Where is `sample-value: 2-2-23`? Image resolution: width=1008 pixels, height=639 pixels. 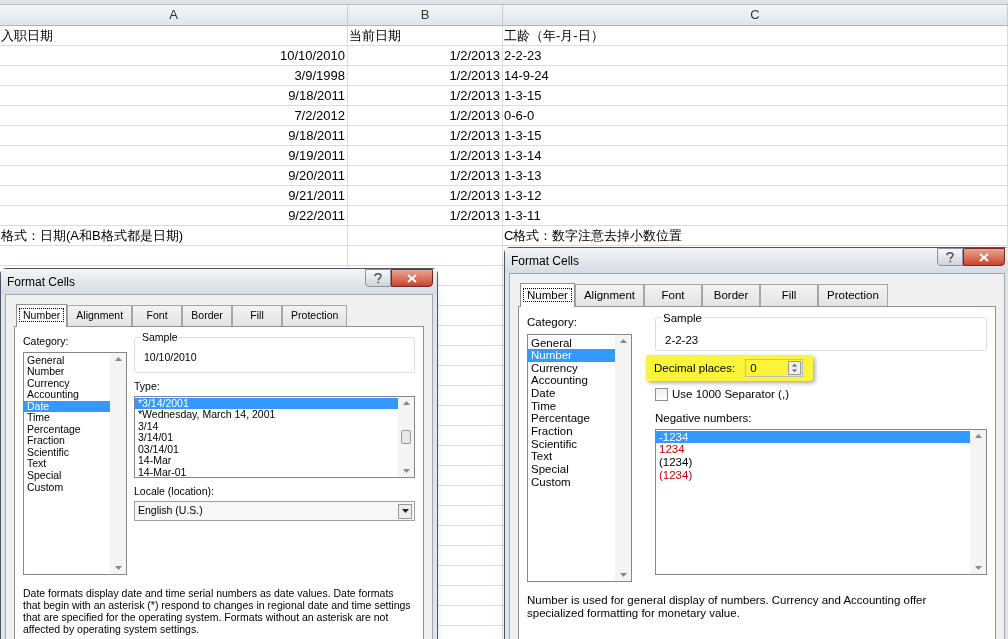 sample-value: 2-2-23 is located at coordinates (682, 340).